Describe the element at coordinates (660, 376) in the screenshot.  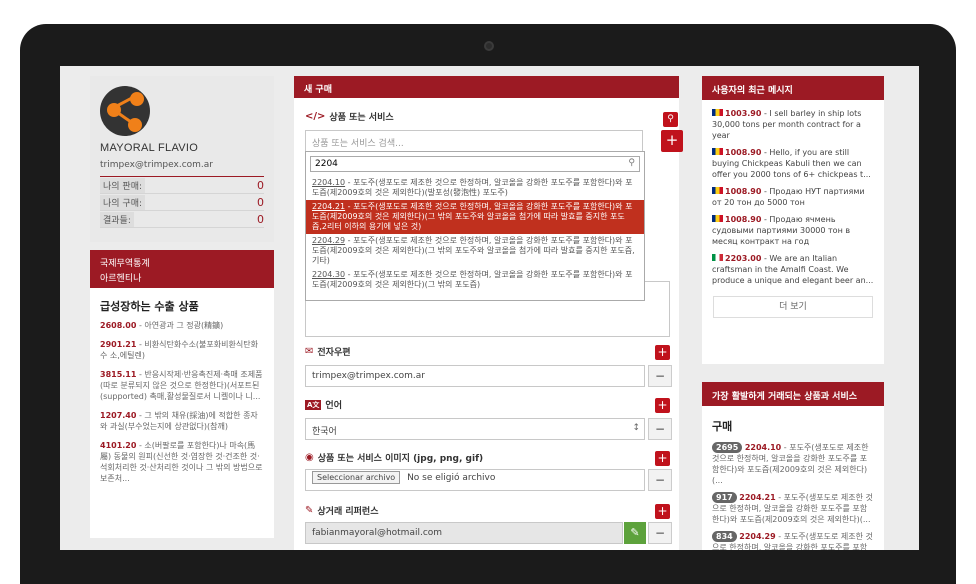
I see `remove-email-button: −` at that location.